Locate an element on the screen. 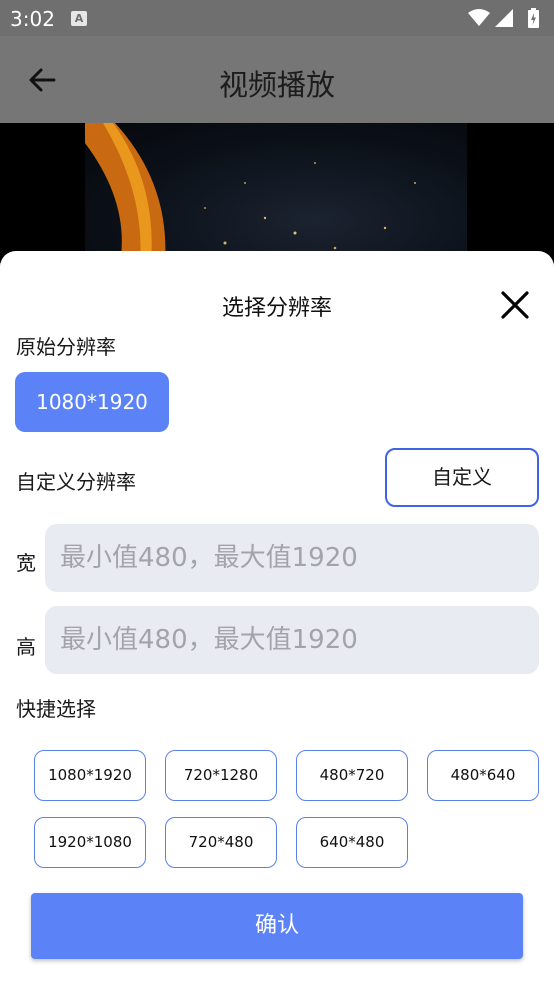 This screenshot has height=984, width=554. quick-option-480x720: 480*720 is located at coordinates (352, 775).